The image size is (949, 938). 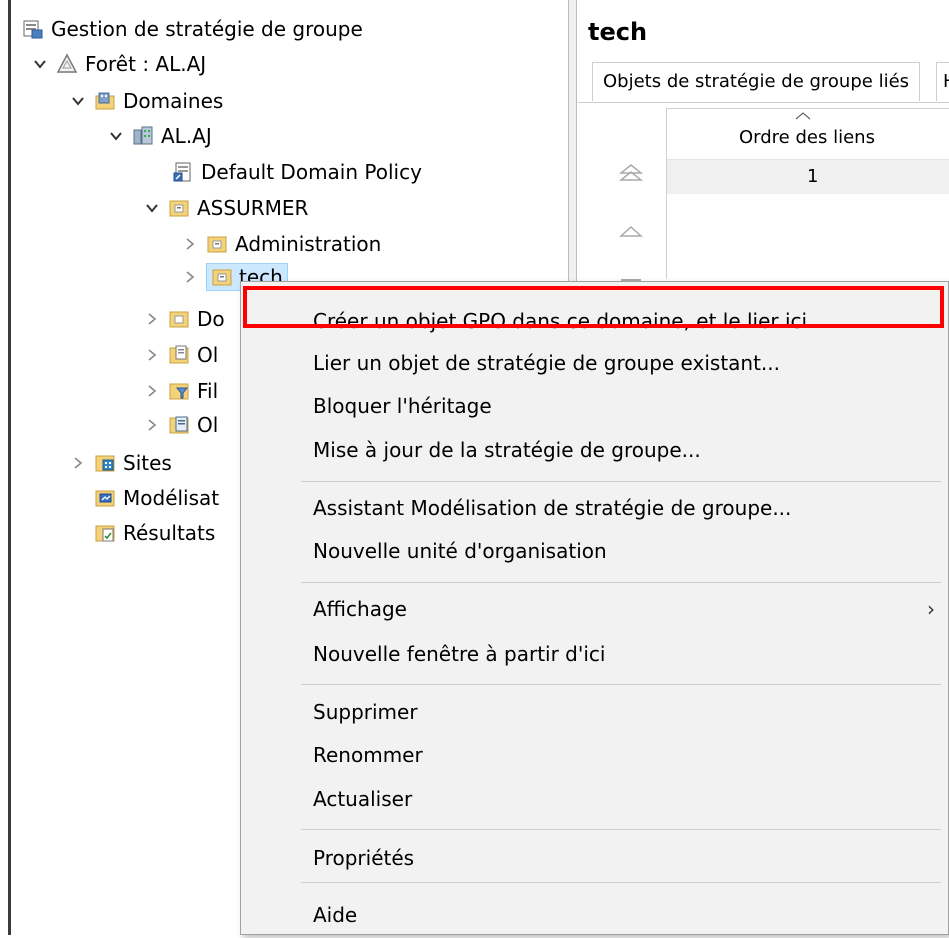 I want to click on tree-label: Do, so click(x=211, y=319).